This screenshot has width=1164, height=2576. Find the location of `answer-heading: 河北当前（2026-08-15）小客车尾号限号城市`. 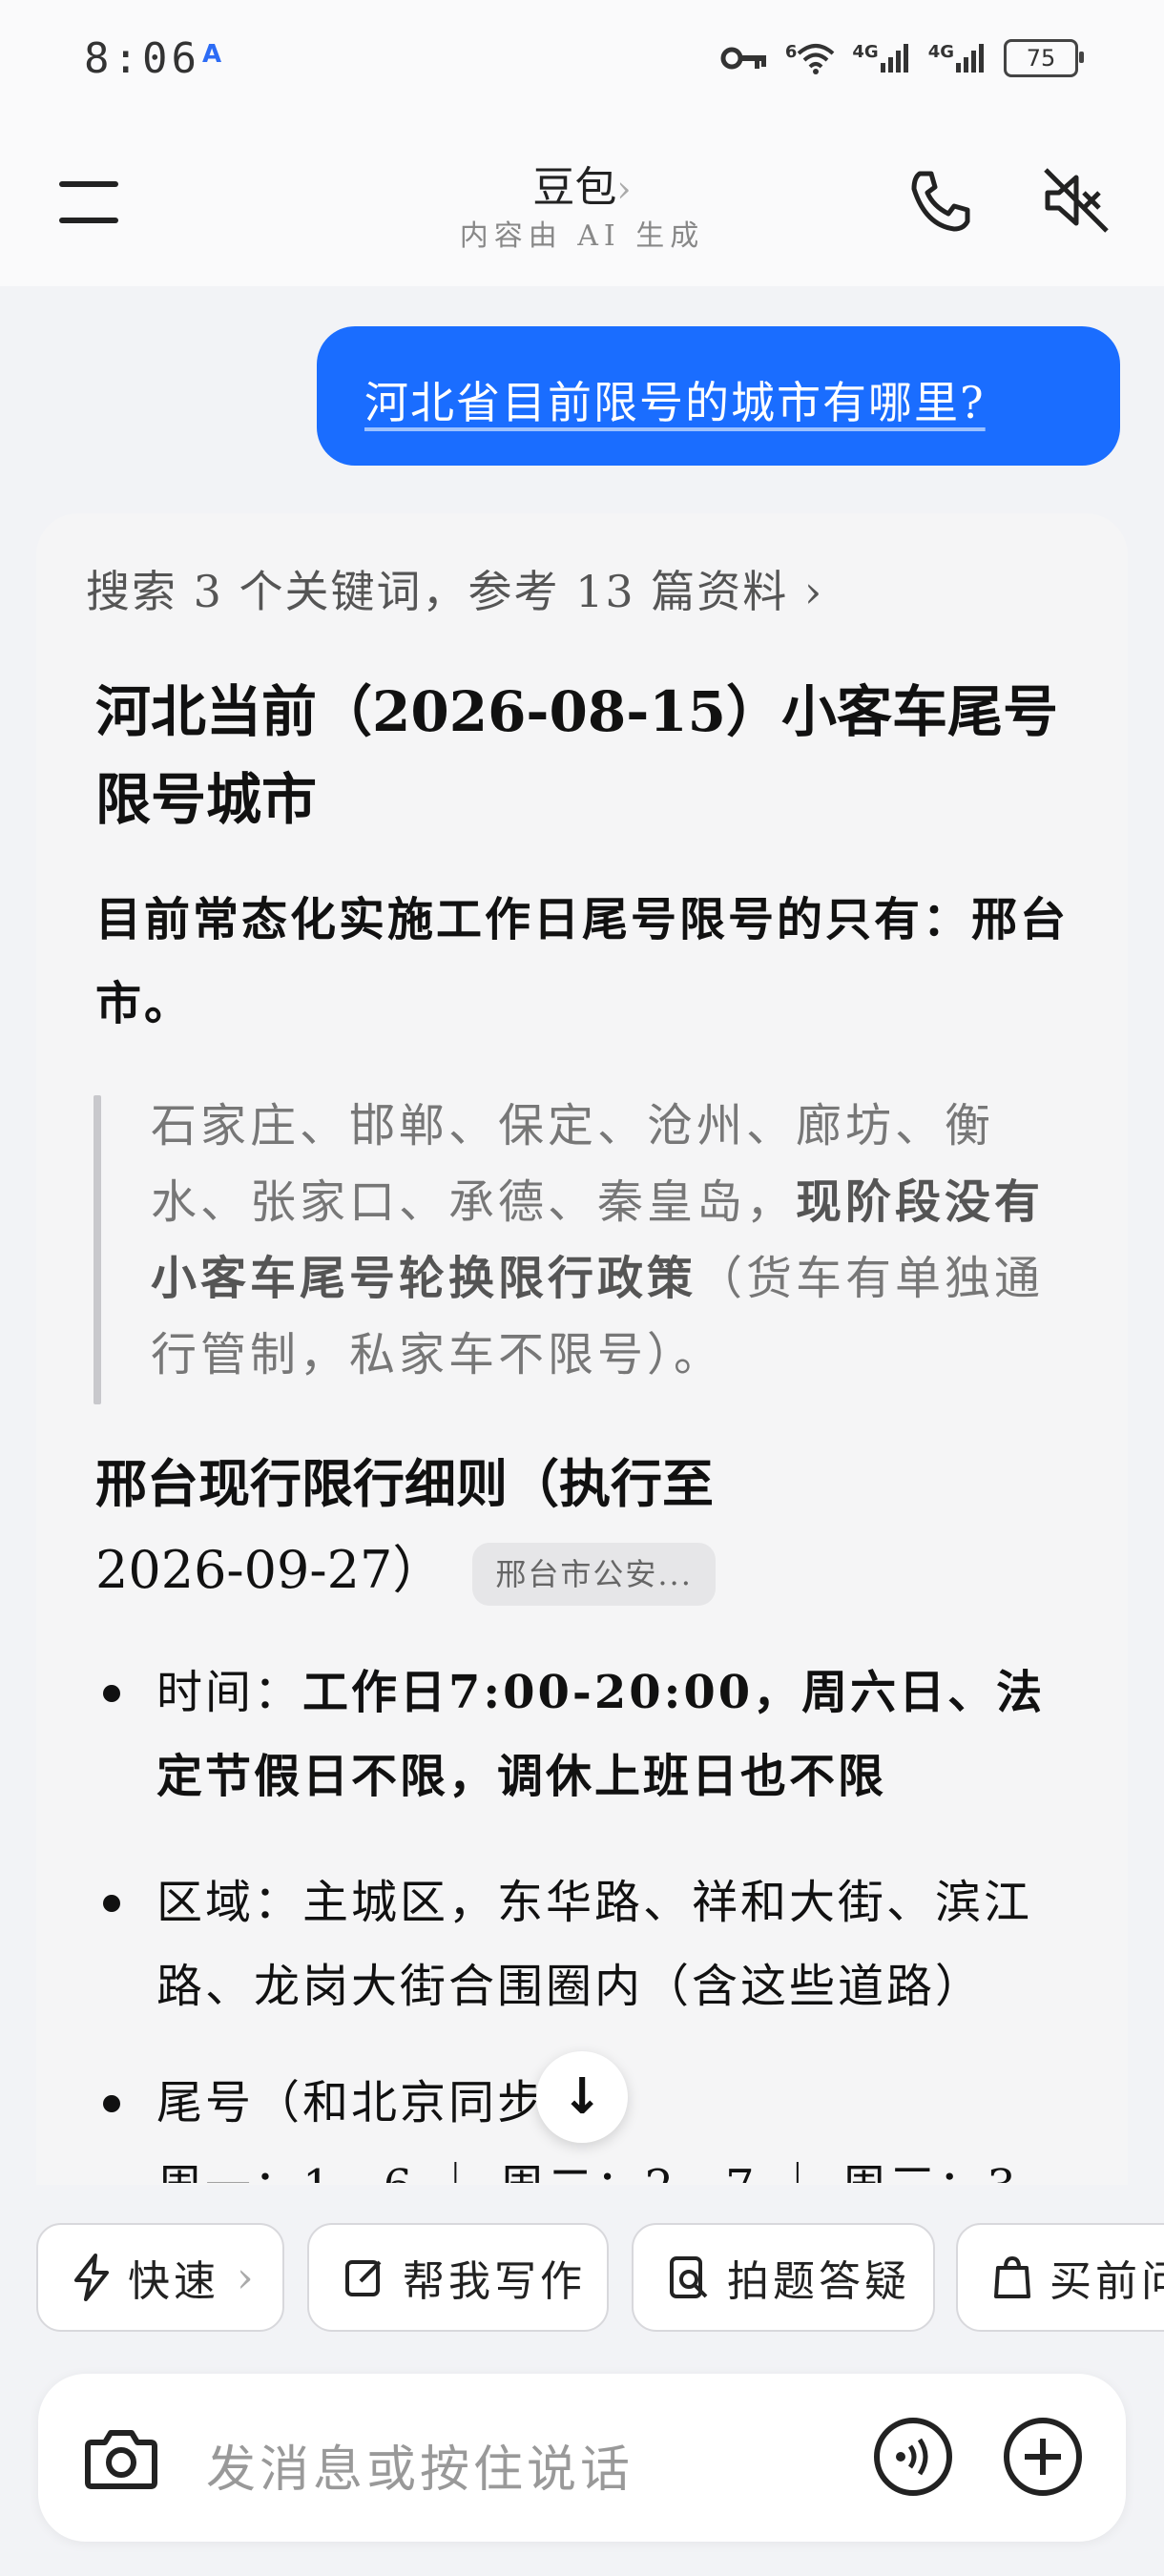

answer-heading: 河北当前（2026-08-15）小客车尾号限号城市 is located at coordinates (577, 755).